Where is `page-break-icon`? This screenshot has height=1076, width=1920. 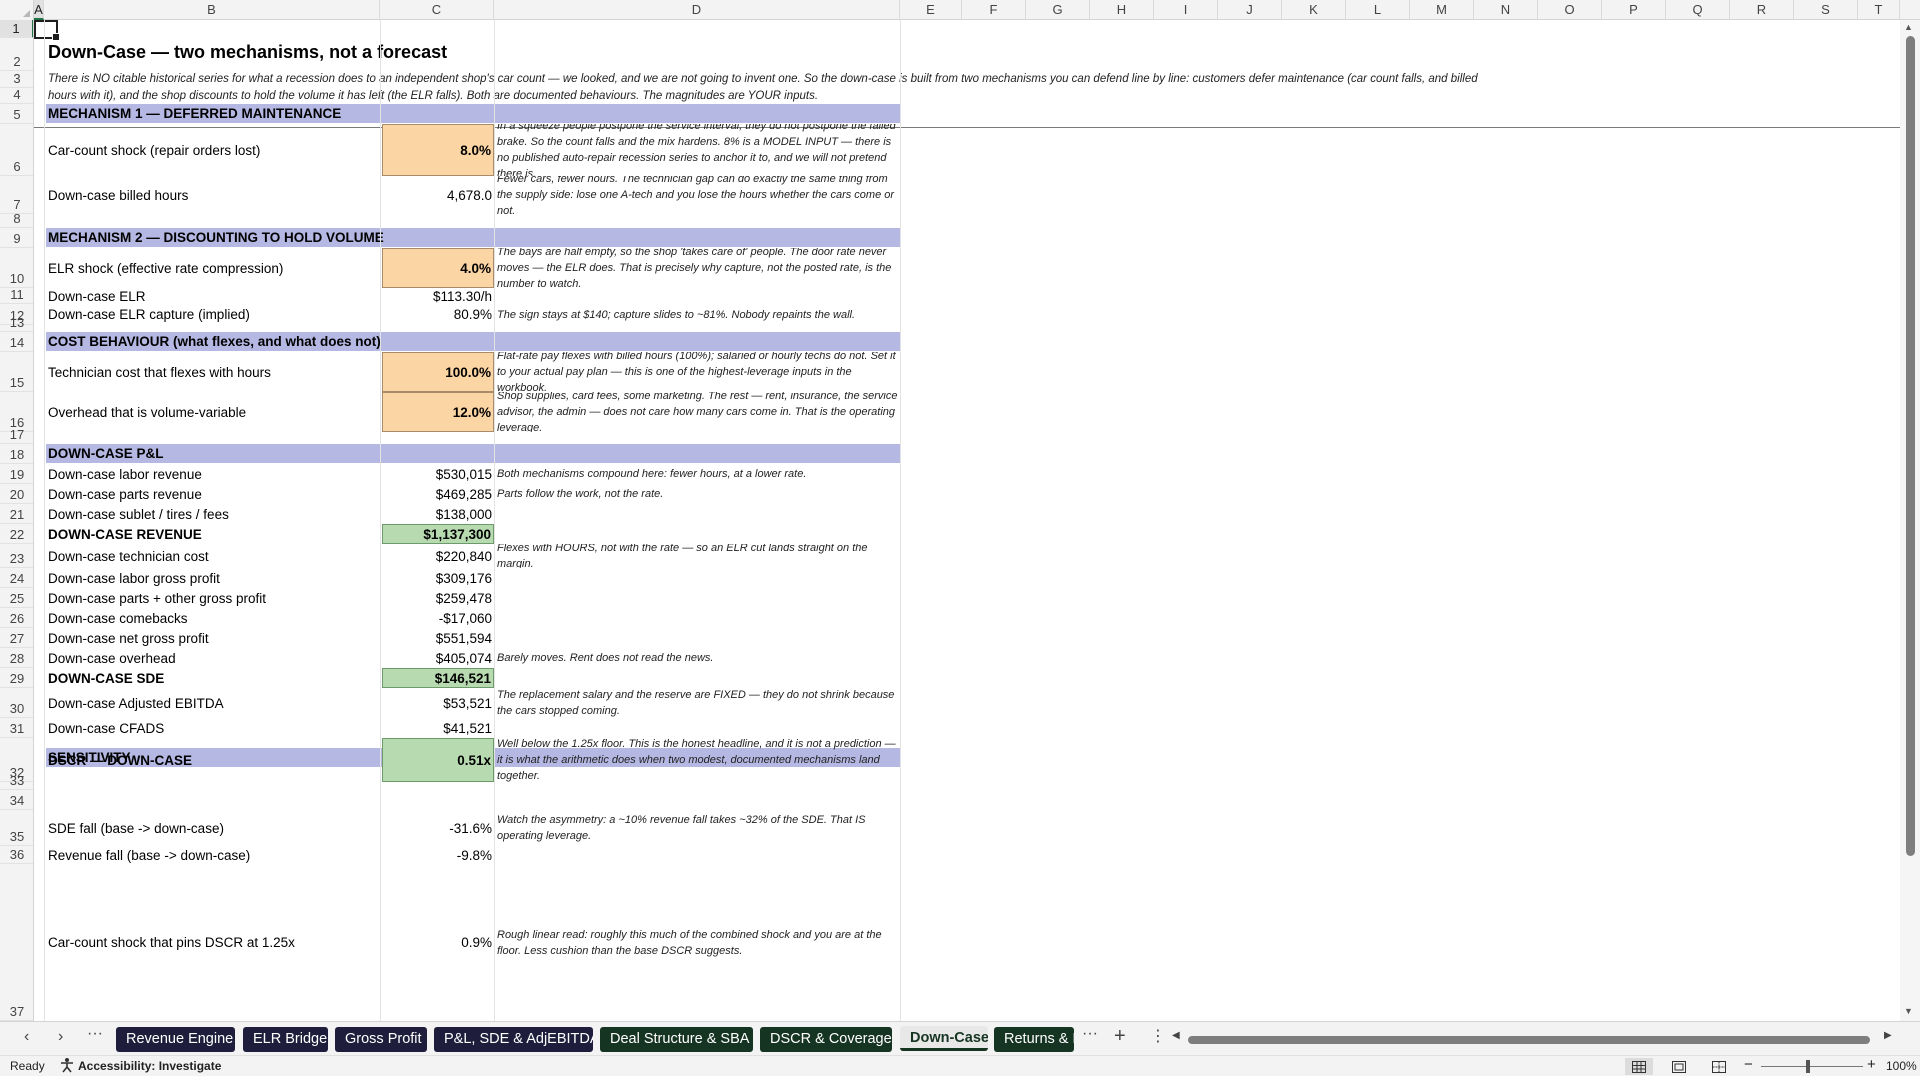
page-break-icon is located at coordinates (1719, 1066).